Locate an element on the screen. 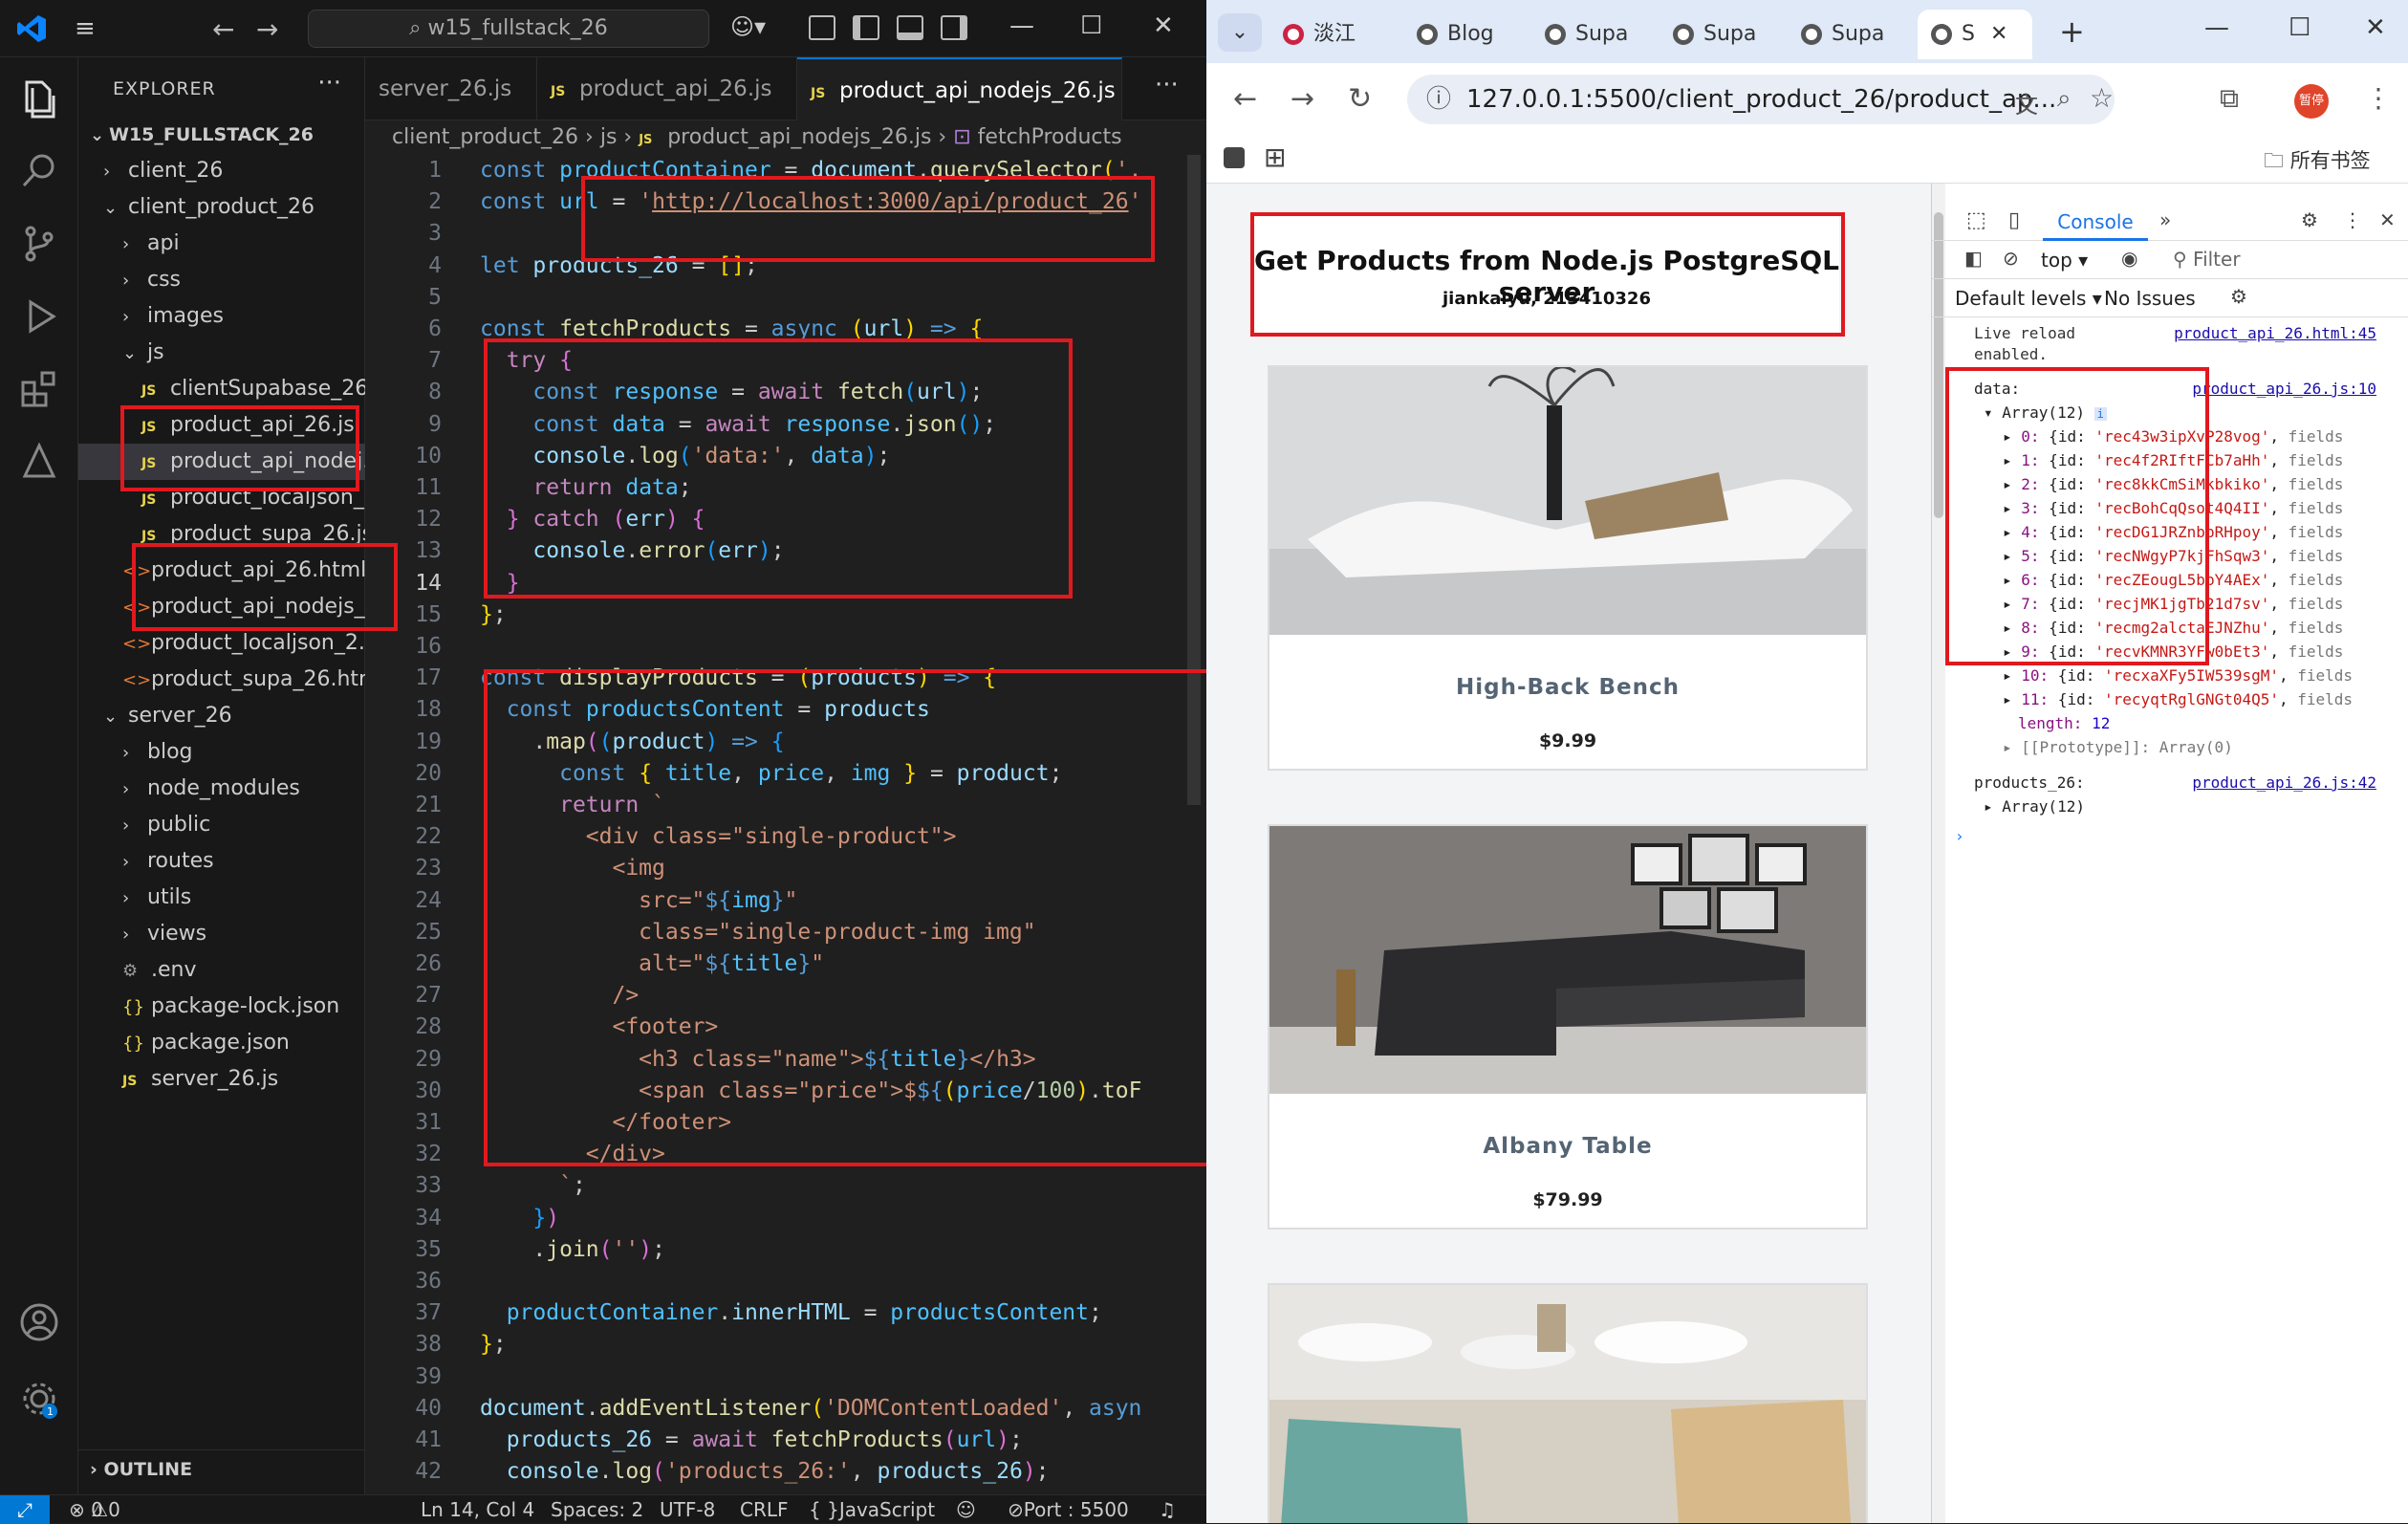 The image size is (2408, 1524). account-icon is located at coordinates (39, 1322).